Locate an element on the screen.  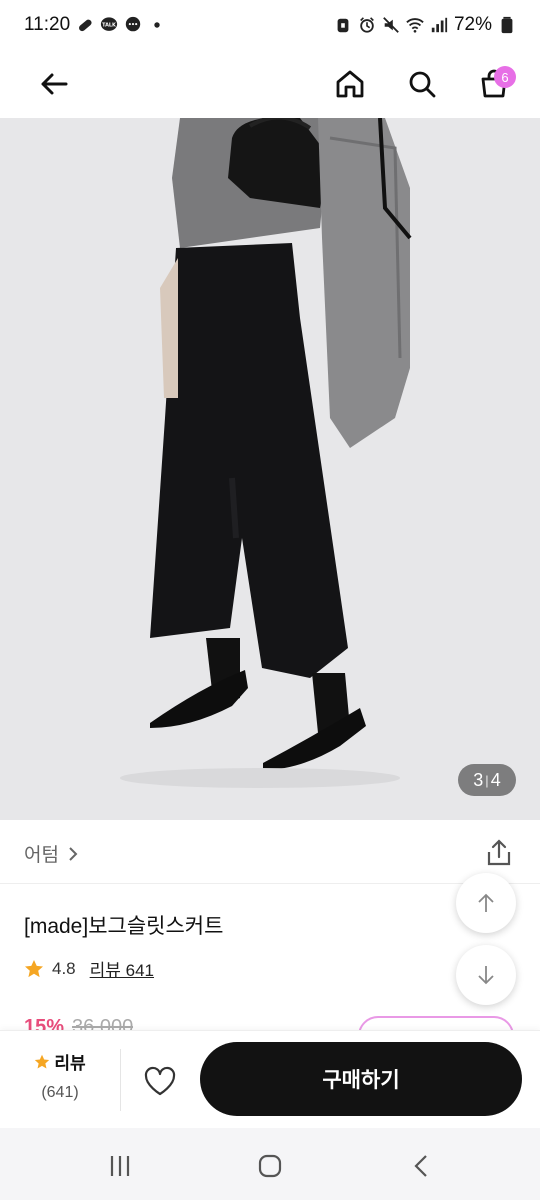
battery-percent: 72% is located at coordinates (472, 24).